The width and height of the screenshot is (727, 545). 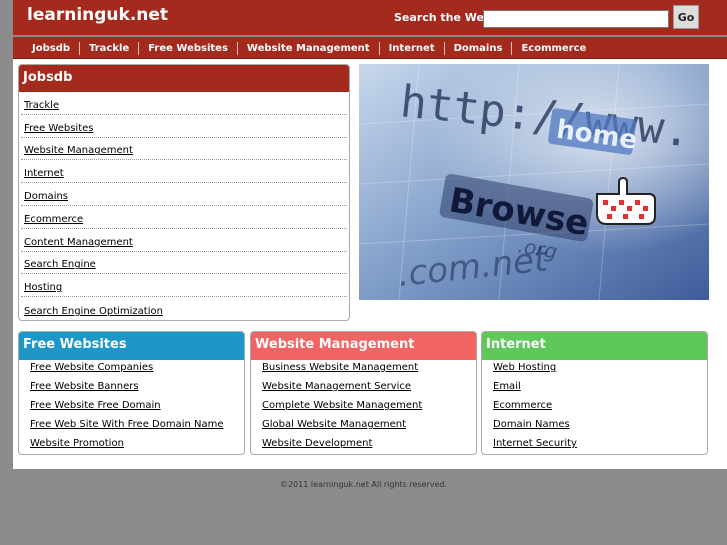 What do you see at coordinates (553, 48) in the screenshot?
I see `nav-item-ecommerce: Ecommerce` at bounding box center [553, 48].